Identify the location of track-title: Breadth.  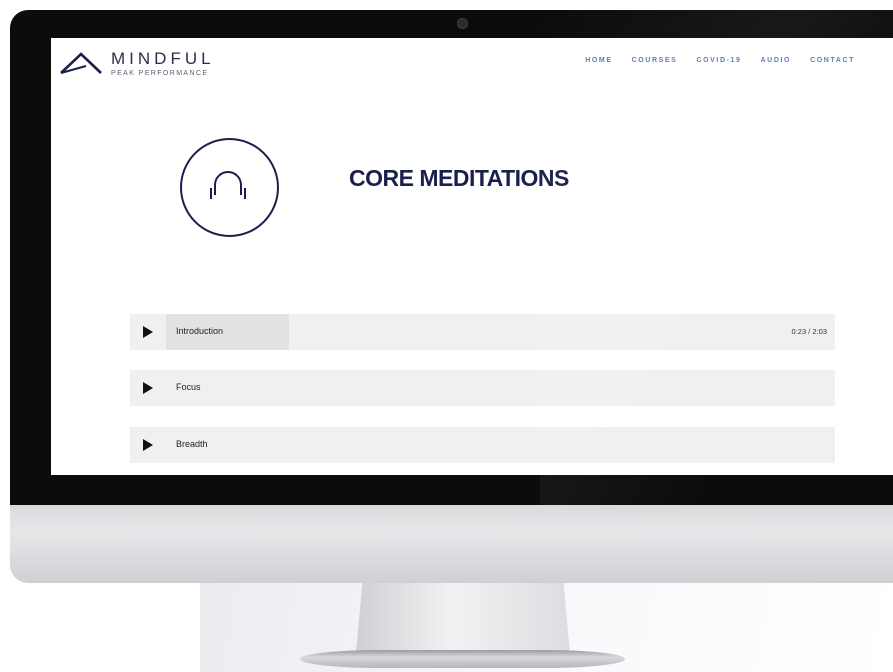
(192, 444).